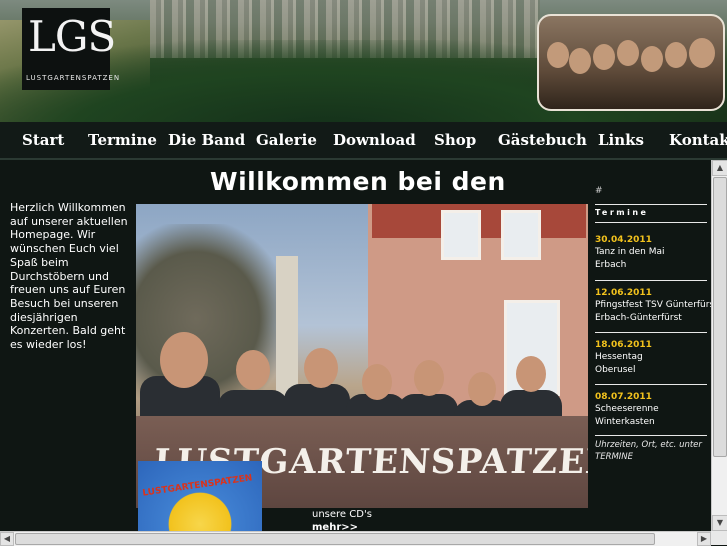 The image size is (727, 546). What do you see at coordinates (648, 451) in the screenshot?
I see `sidebar-note: Uhrzeiten, Ort, etc. unter TERMINE` at bounding box center [648, 451].